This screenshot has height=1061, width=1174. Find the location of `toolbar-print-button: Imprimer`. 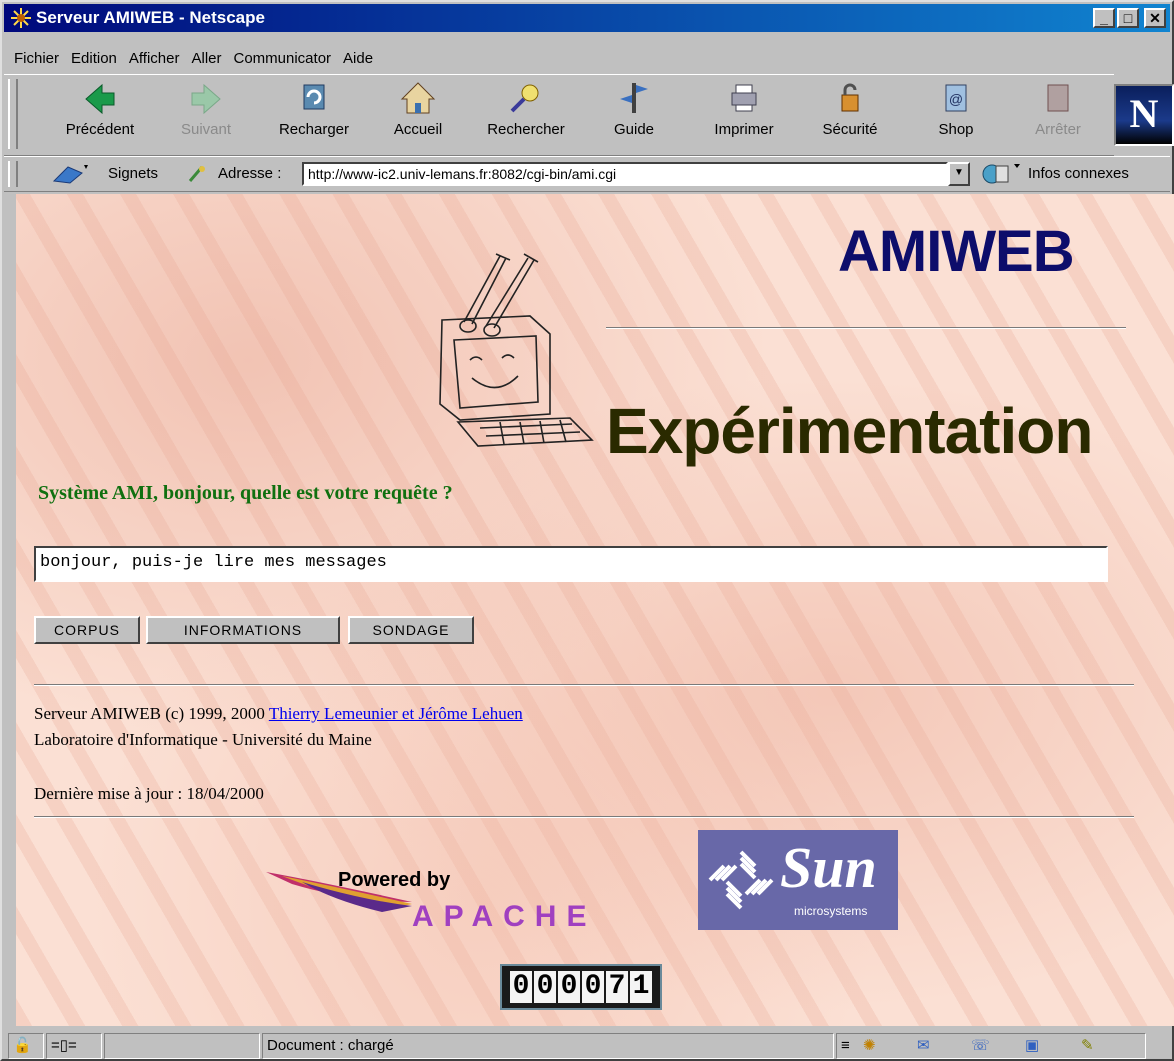

toolbar-print-button: Imprimer is located at coordinates (744, 108).